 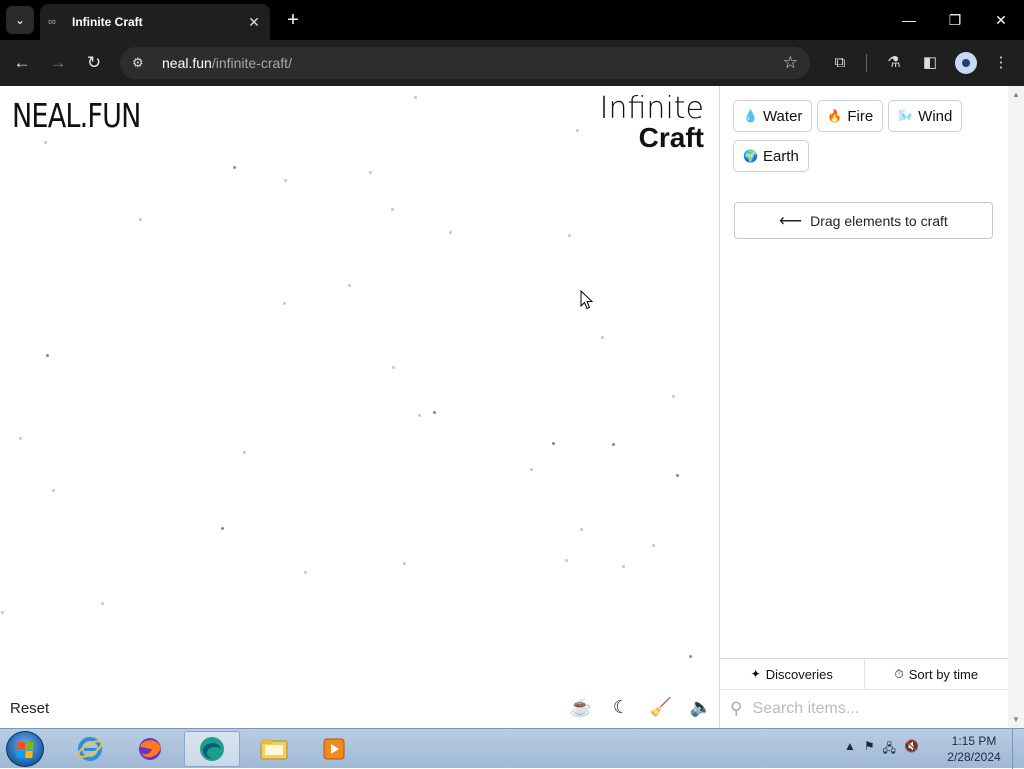 What do you see at coordinates (251, 63) in the screenshot?
I see `url-path: /infinite-craft/` at bounding box center [251, 63].